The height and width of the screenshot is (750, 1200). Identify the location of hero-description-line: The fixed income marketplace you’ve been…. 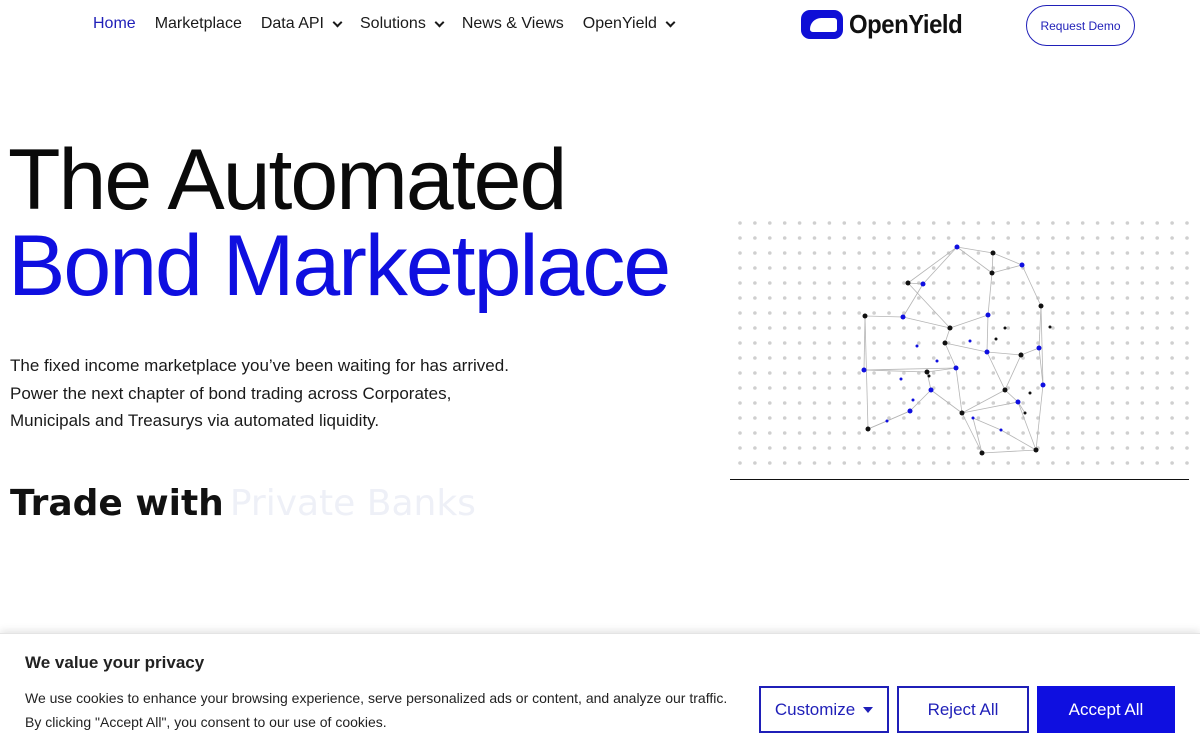
(259, 365).